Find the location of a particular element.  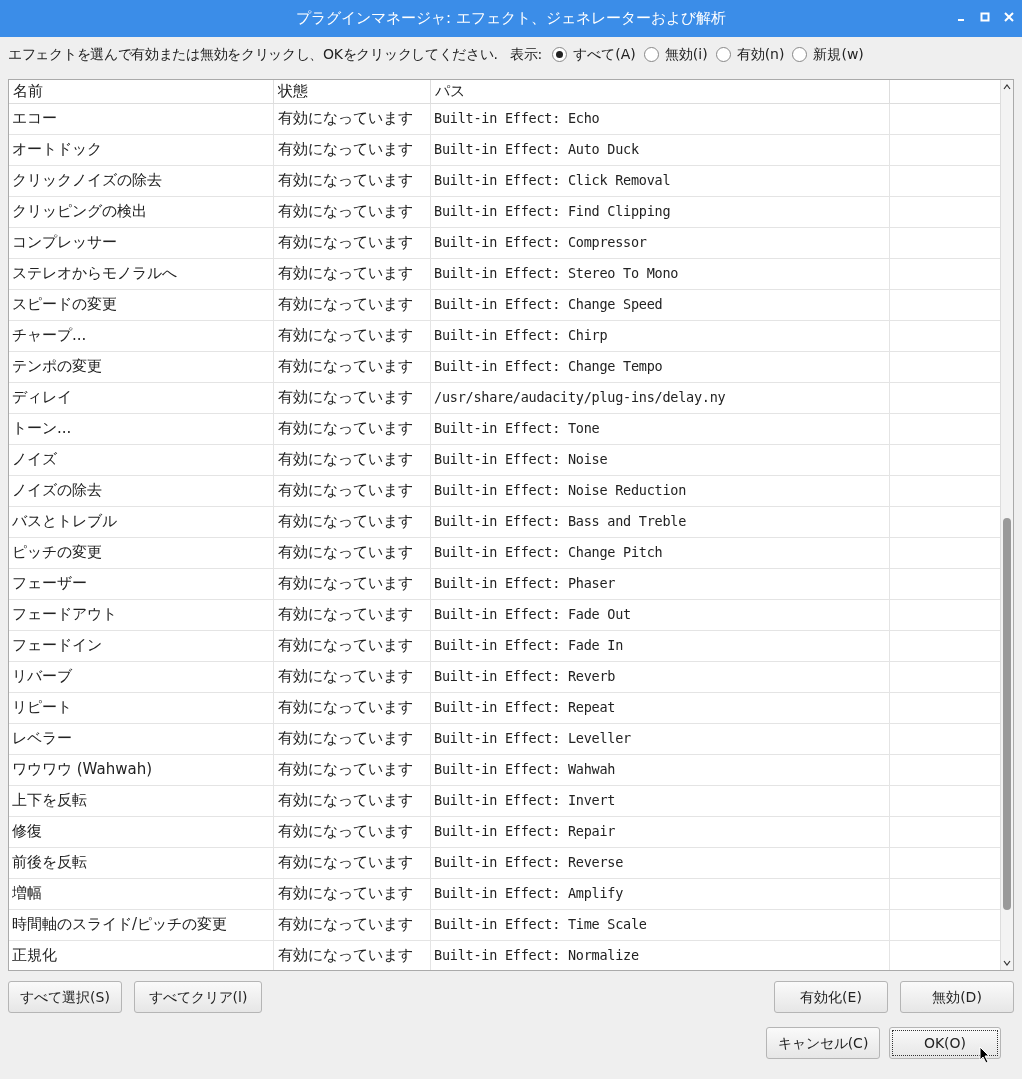

table-cell: ピッチの変更 is located at coordinates (141, 552).